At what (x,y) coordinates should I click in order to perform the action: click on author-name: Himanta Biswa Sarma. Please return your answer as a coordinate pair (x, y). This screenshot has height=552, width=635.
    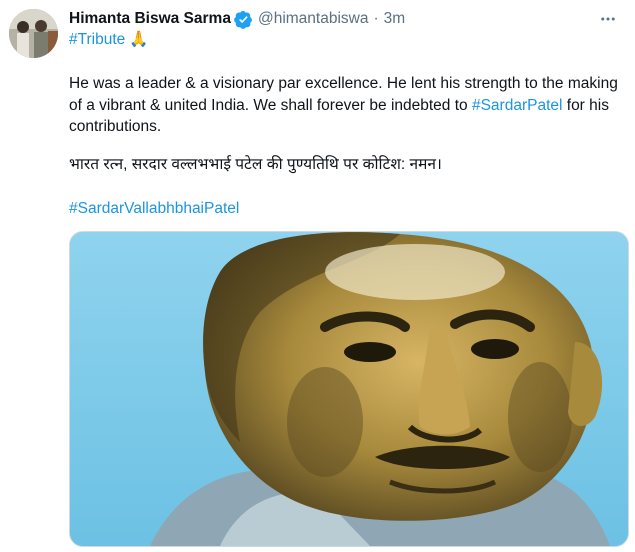
    Looking at the image, I should click on (150, 19).